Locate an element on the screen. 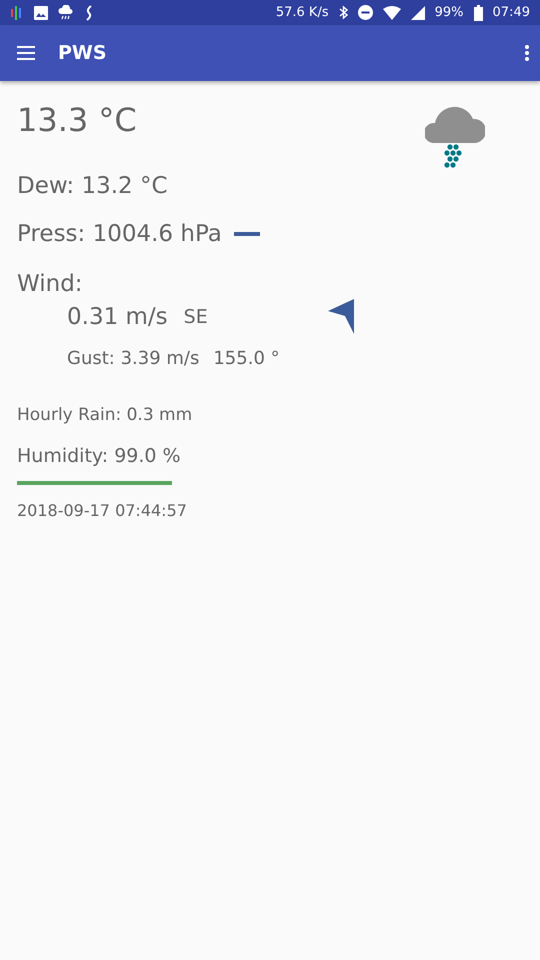  network-speed: 57.6 K/s is located at coordinates (302, 12).